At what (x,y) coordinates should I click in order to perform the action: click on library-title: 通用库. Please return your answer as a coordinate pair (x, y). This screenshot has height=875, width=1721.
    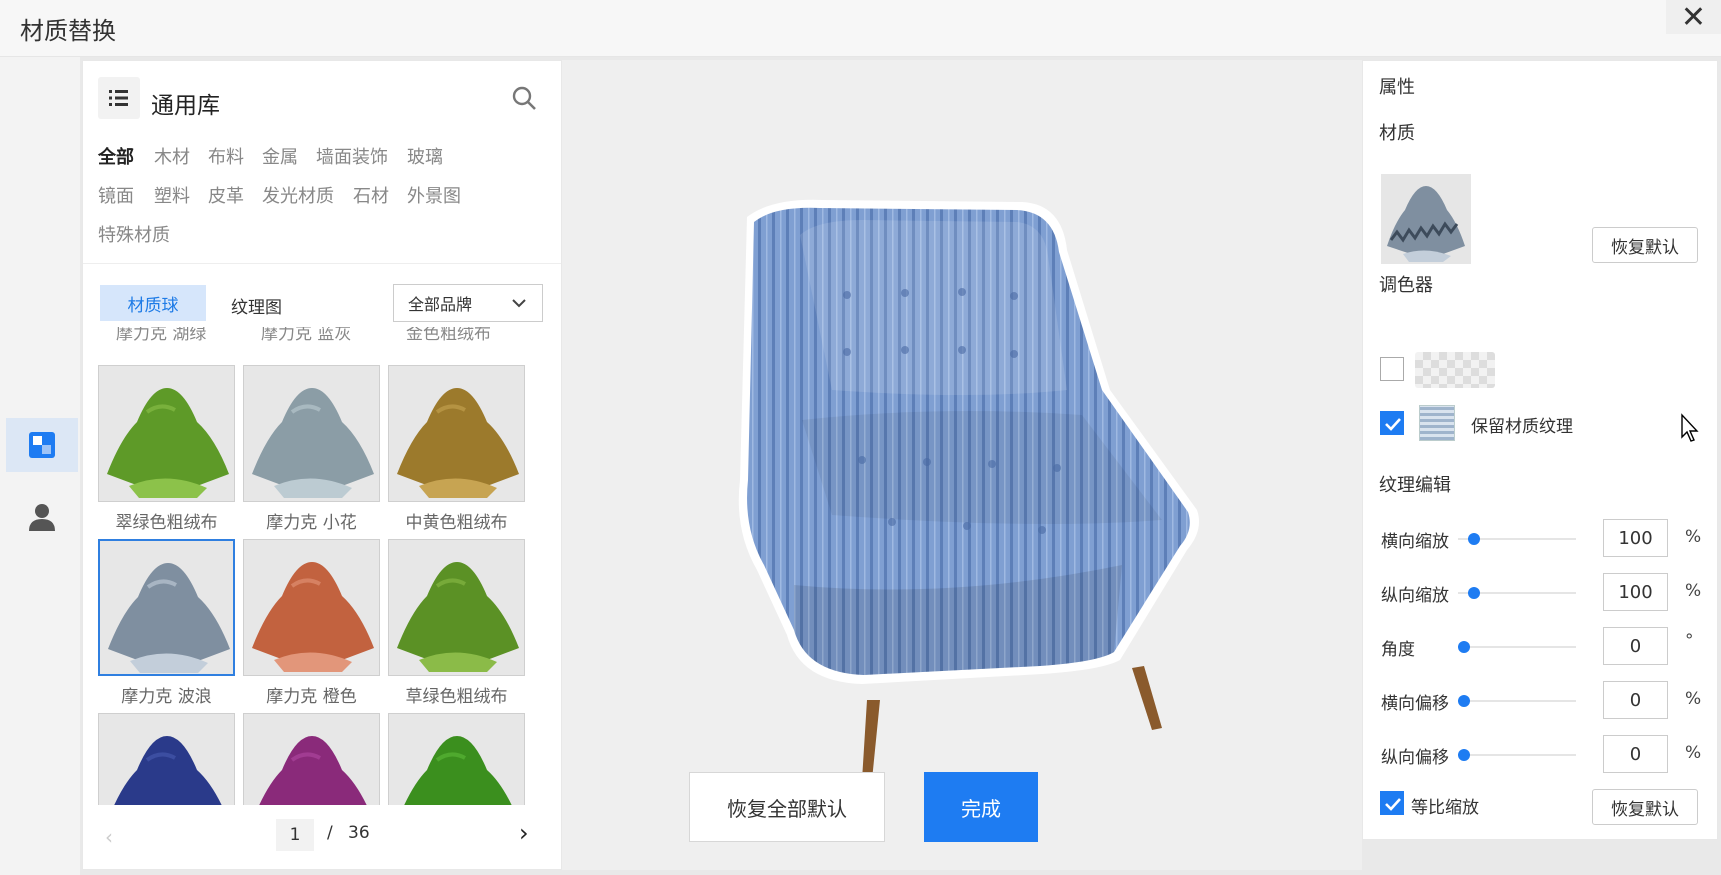
    Looking at the image, I should click on (185, 106).